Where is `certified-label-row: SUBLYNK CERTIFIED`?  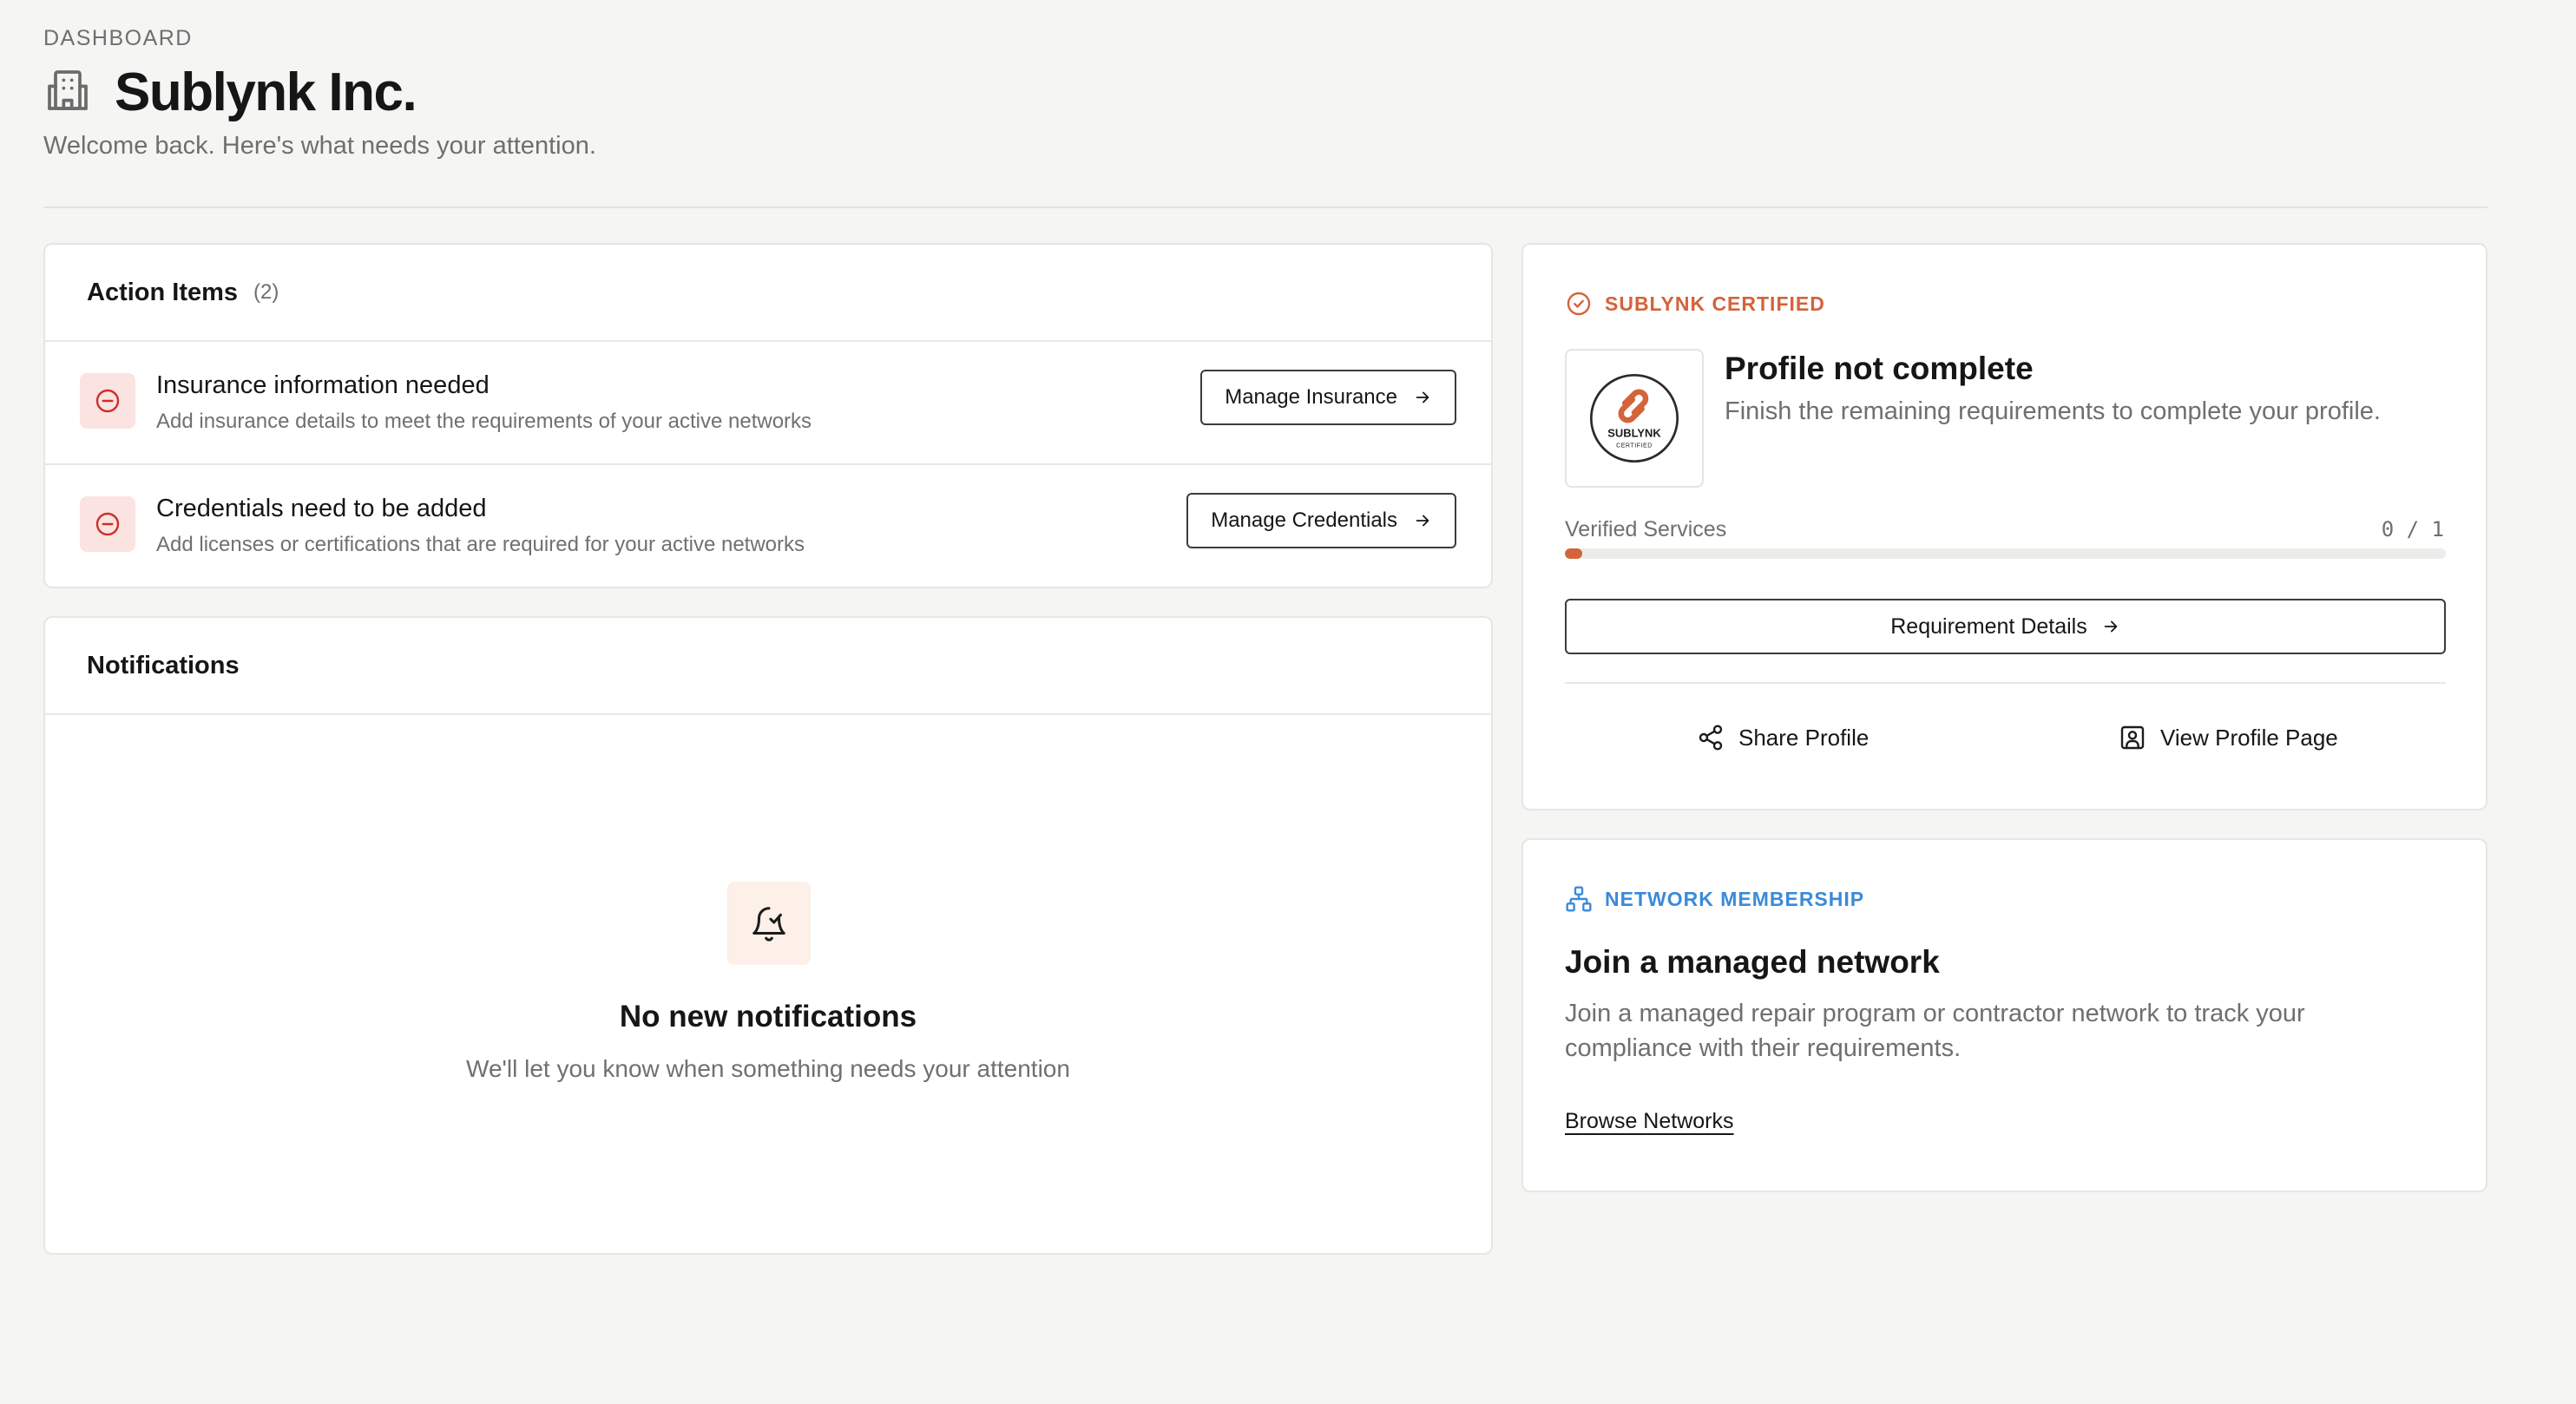 certified-label-row: SUBLYNK CERTIFIED is located at coordinates (1695, 304).